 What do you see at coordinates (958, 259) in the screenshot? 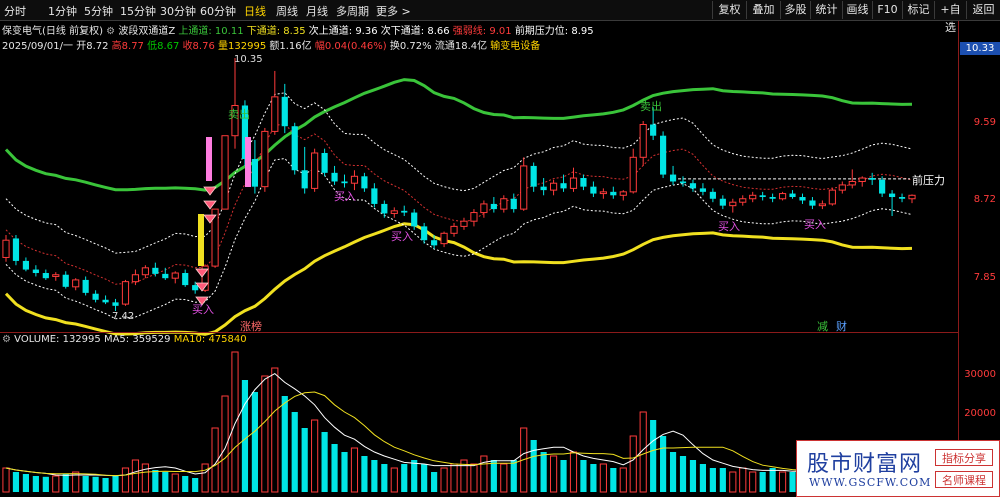
I see `axis-separator` at bounding box center [958, 259].